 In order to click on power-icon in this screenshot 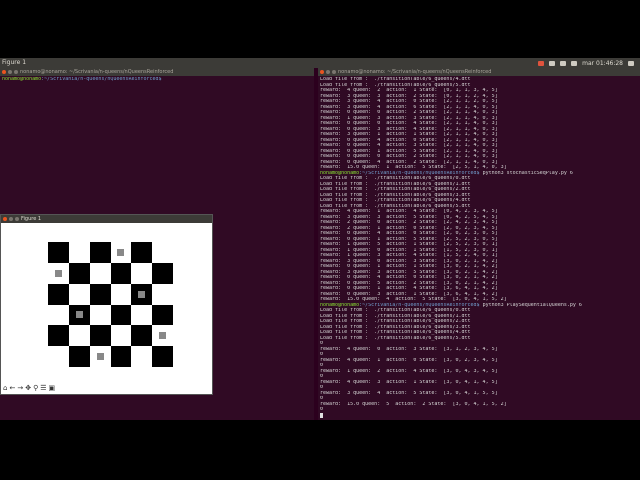, I will do `click(631, 63)`.